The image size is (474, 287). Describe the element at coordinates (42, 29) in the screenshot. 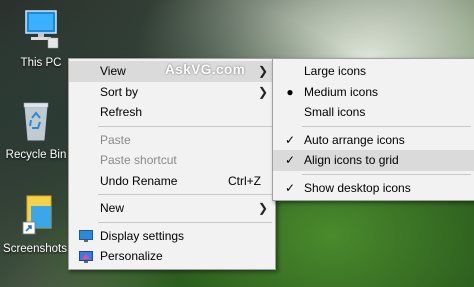

I see `this-pc-icon` at that location.